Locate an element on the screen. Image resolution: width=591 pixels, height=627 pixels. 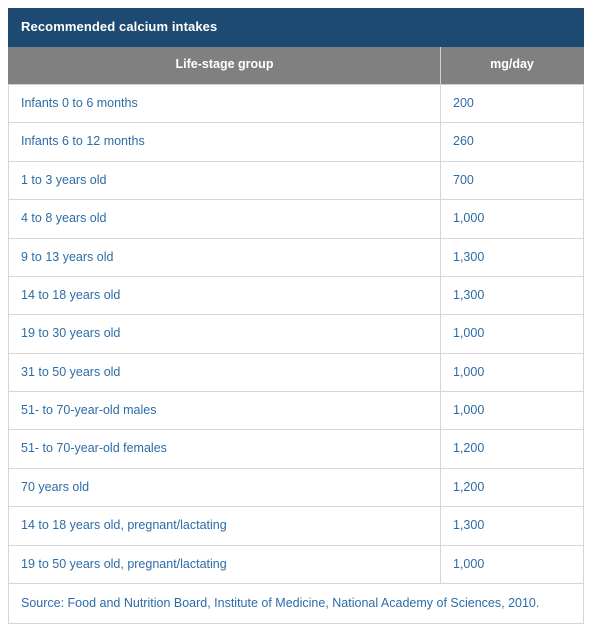
cell-life-stage-group: 19 to 50 years old, pregnant/lactating is located at coordinates (224, 564).